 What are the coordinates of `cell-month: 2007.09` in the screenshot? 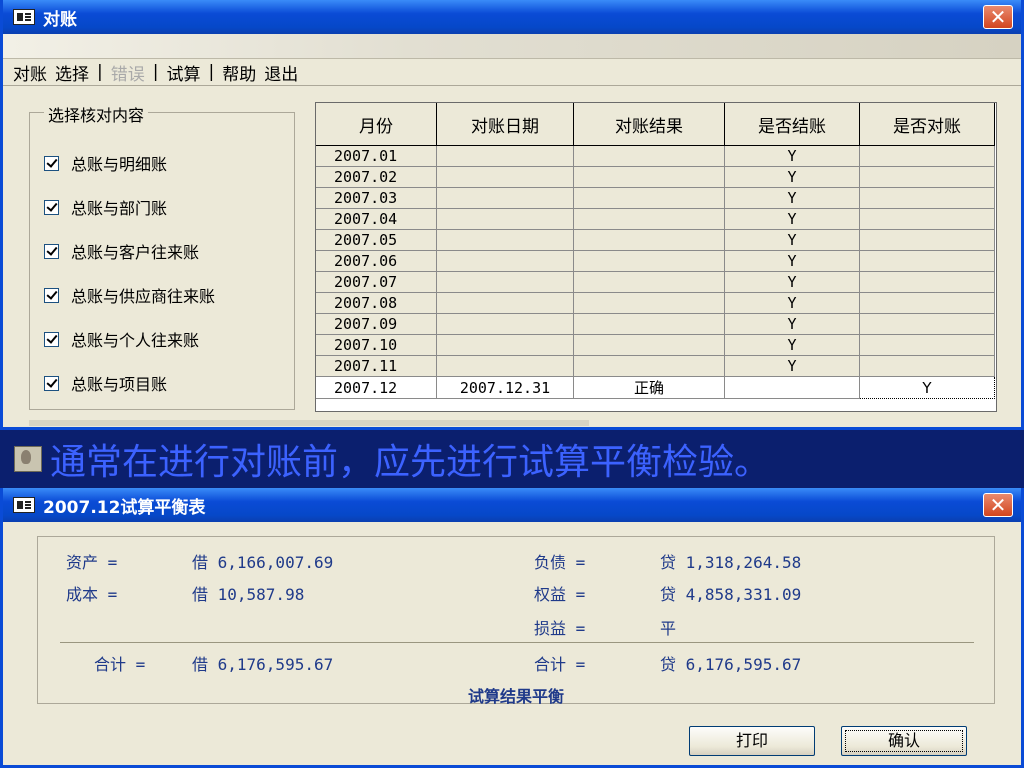 It's located at (376, 324).